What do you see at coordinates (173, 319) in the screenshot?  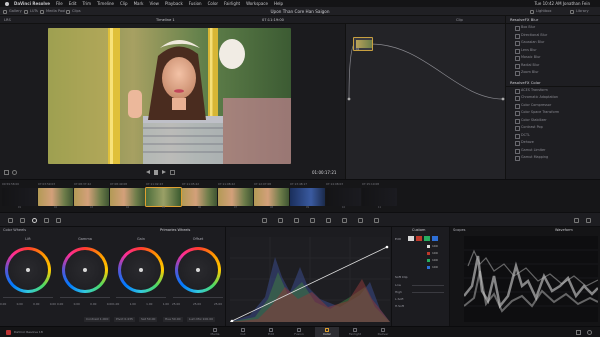 I see `hue-param: Hue 50.00` at bounding box center [173, 319].